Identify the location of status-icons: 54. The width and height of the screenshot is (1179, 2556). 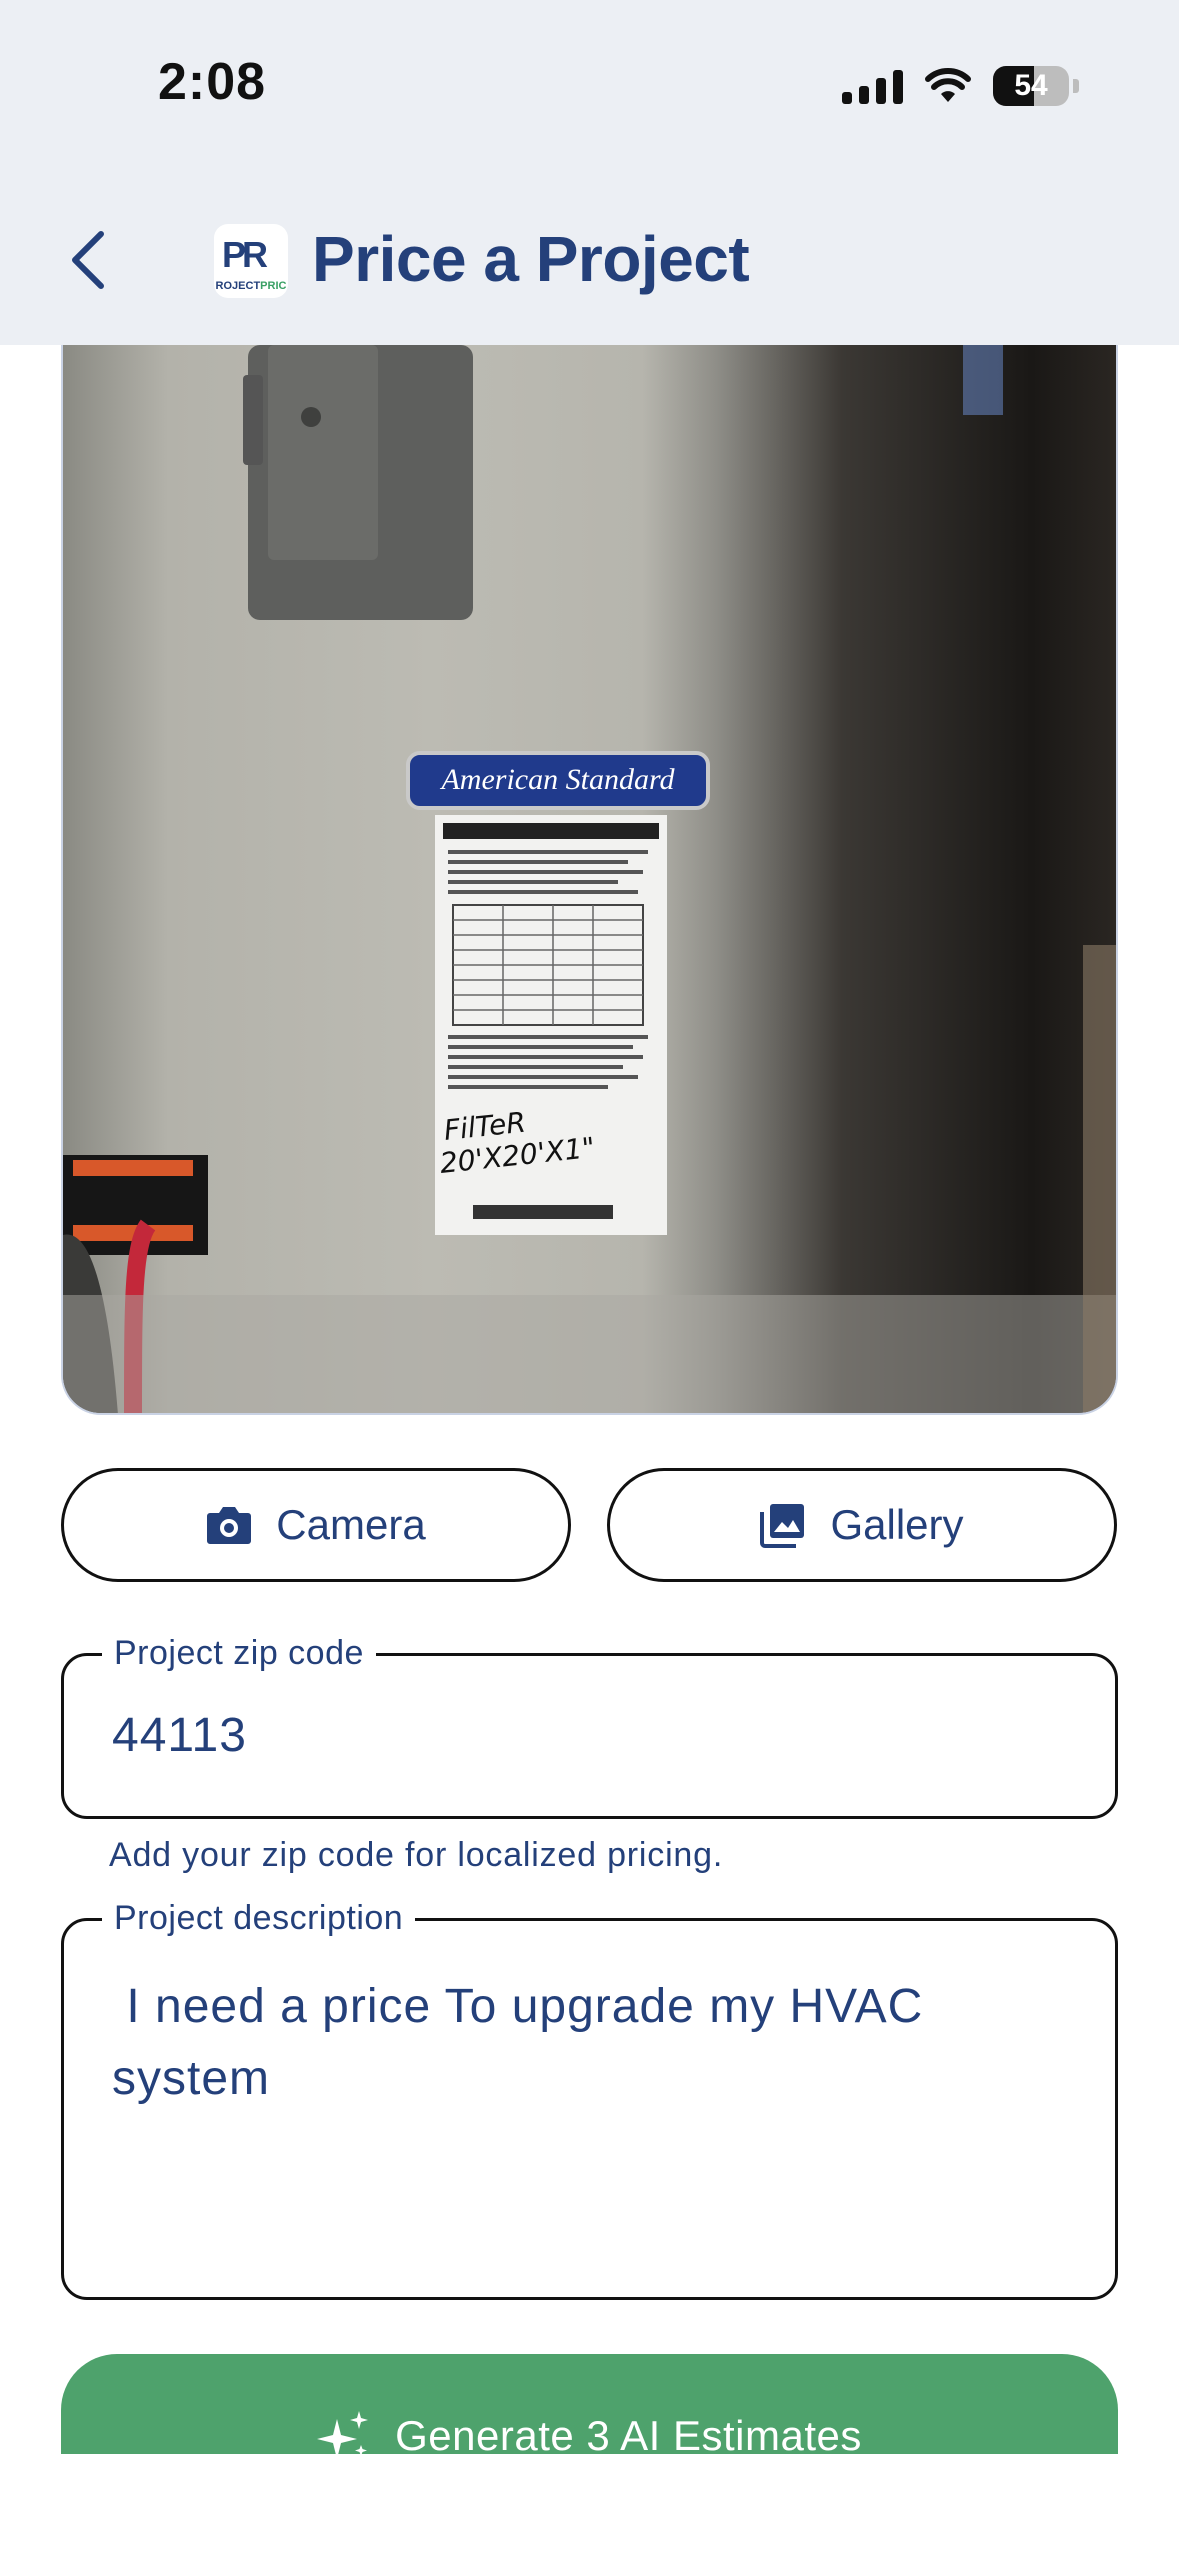
(960, 86).